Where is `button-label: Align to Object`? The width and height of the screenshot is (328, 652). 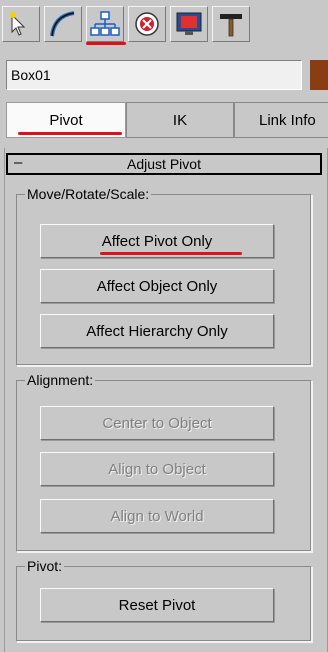
button-label: Align to Object is located at coordinates (157, 469).